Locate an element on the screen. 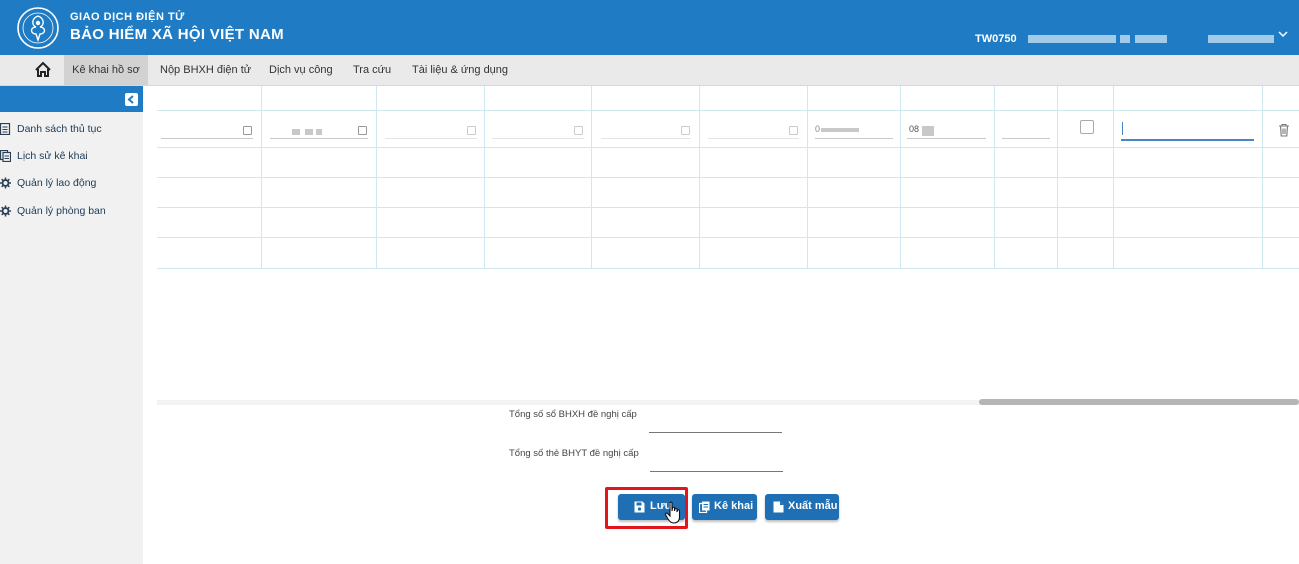 The width and height of the screenshot is (1299, 564). total-bhxh-field is located at coordinates (715, 432).